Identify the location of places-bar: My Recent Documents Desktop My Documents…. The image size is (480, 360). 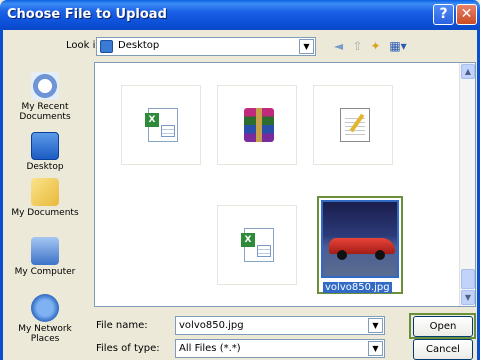
(45, 207).